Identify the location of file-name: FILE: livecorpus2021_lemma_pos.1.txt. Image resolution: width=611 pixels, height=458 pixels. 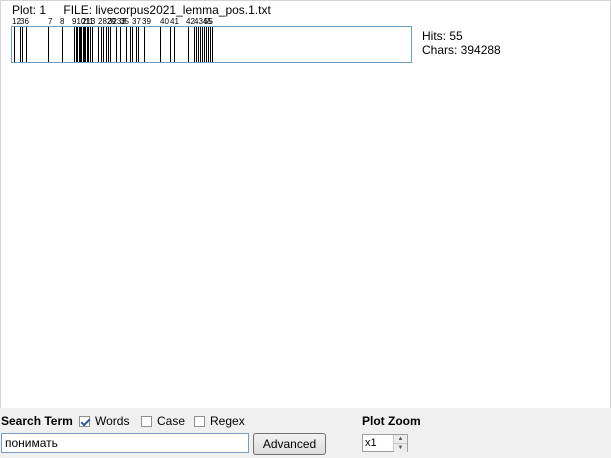
(167, 10).